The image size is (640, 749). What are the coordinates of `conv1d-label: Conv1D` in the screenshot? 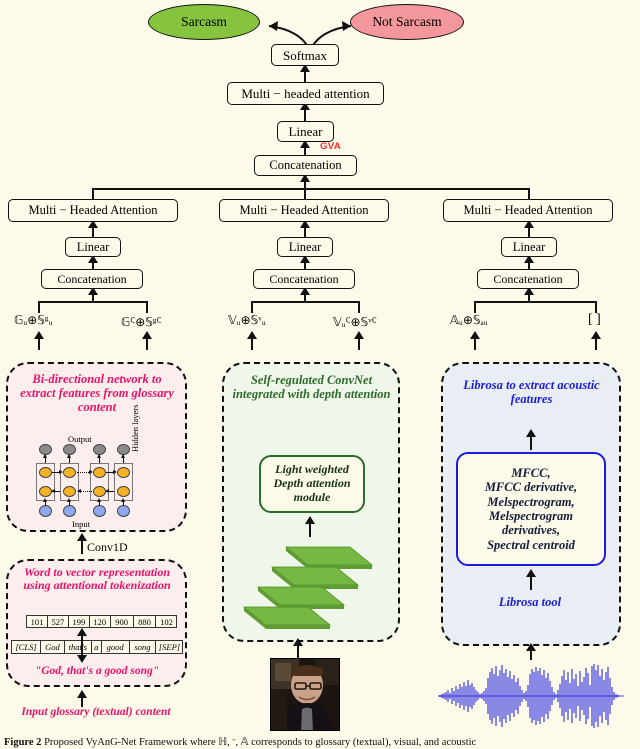 It's located at (107, 547).